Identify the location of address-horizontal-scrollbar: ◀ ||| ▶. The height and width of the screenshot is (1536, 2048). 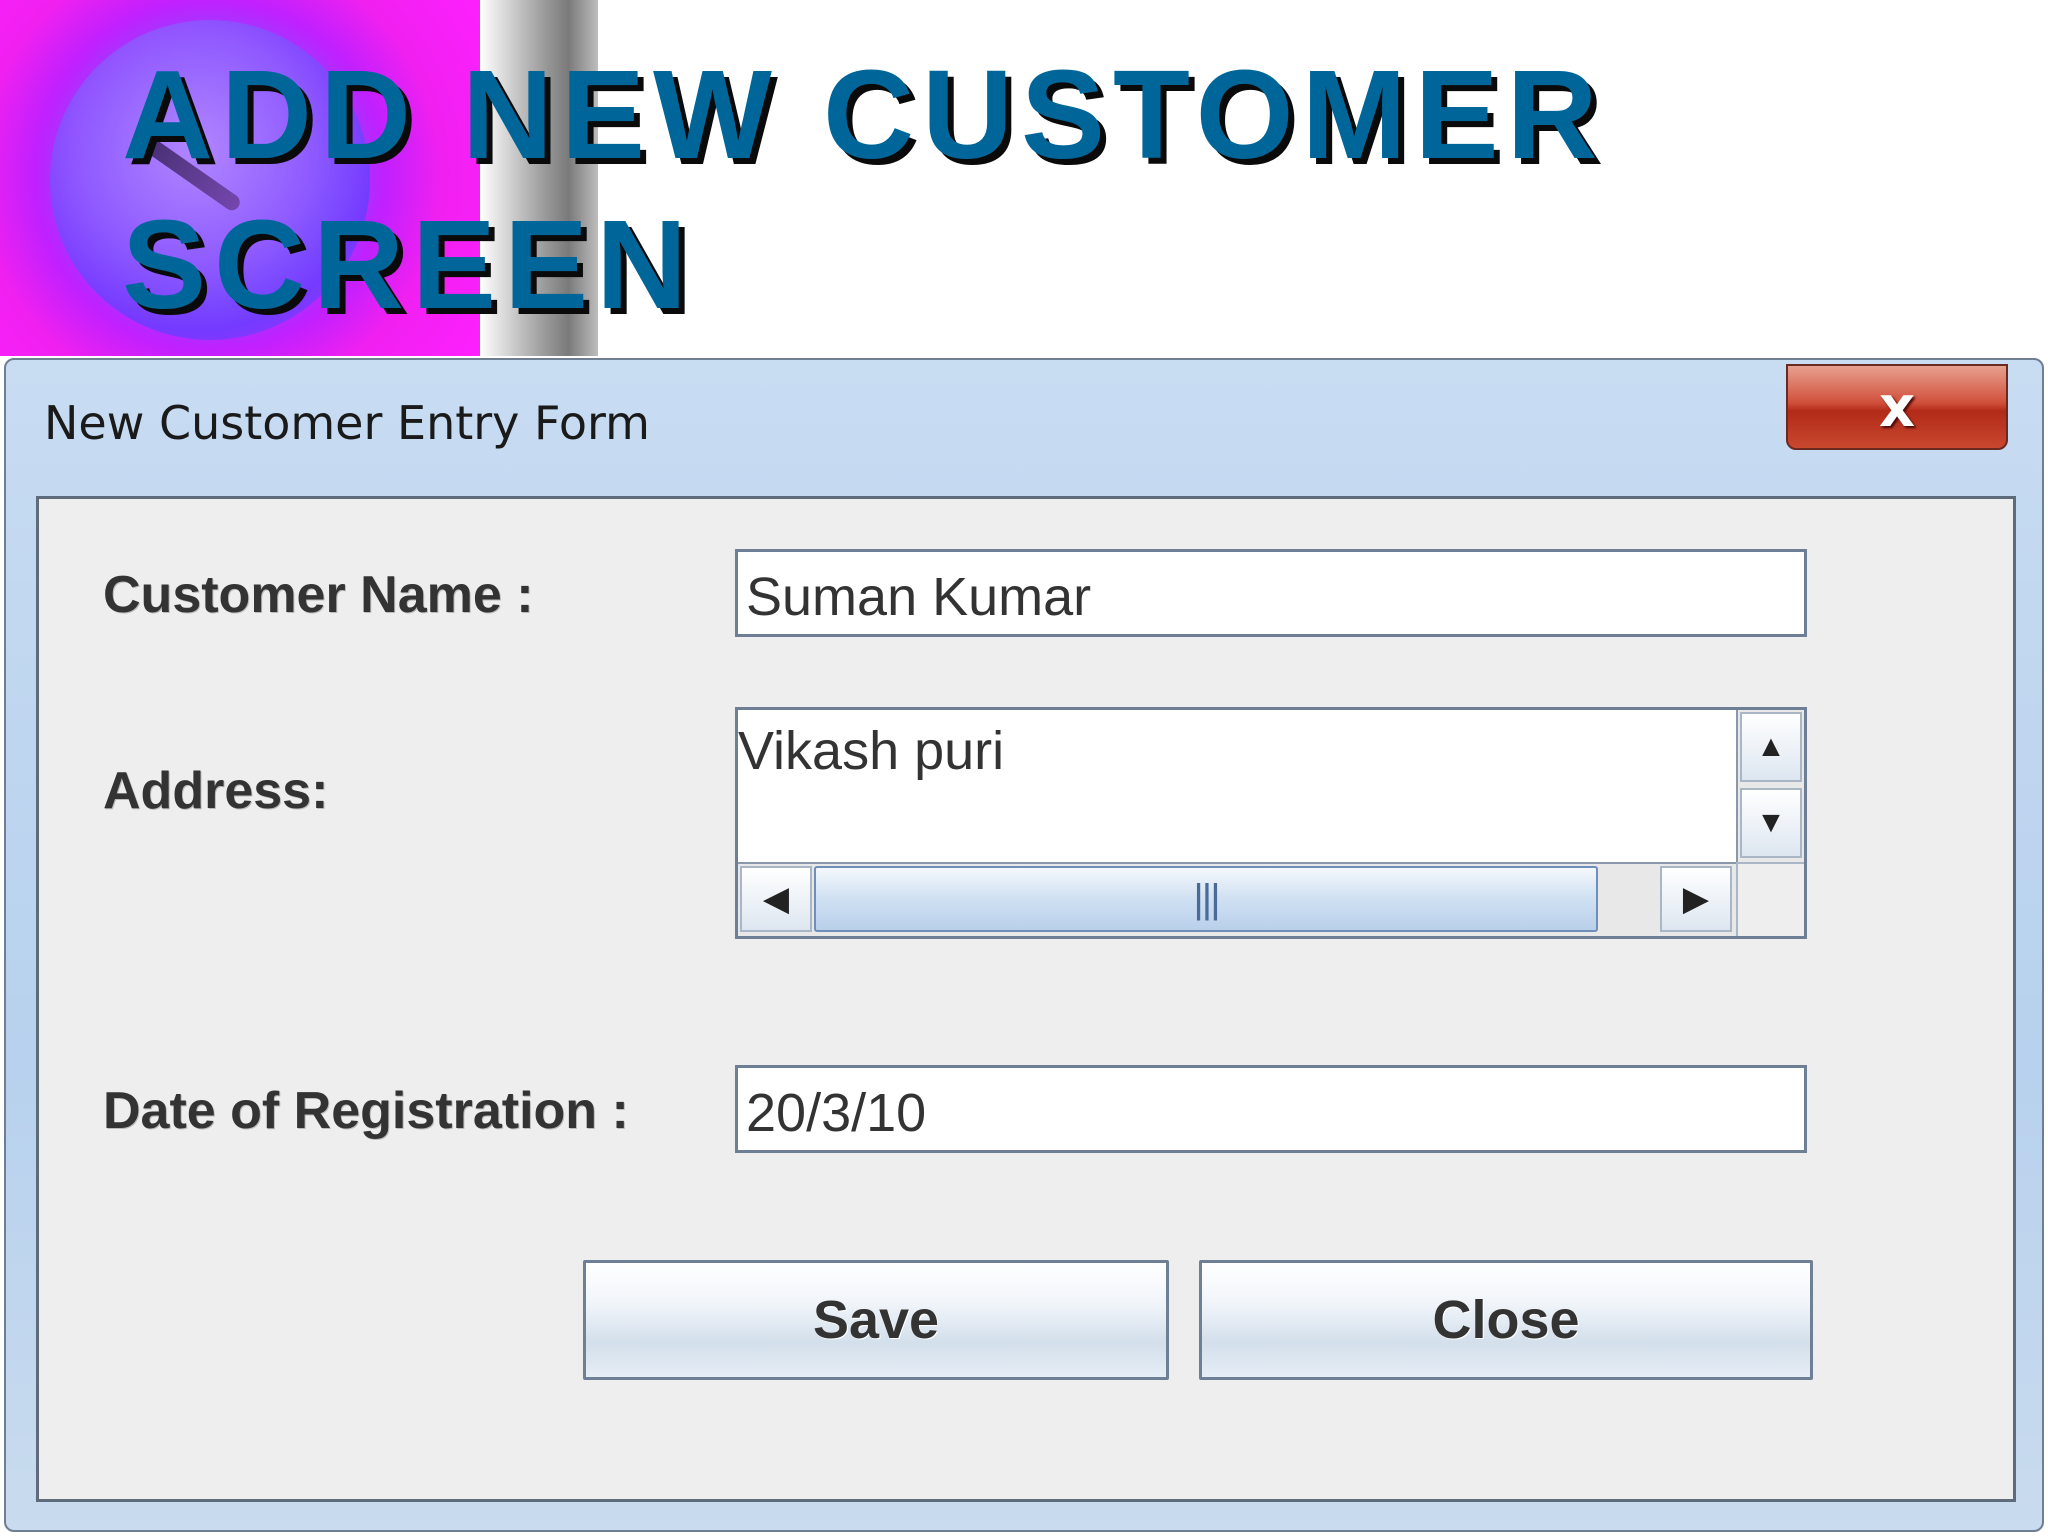
(1237, 899).